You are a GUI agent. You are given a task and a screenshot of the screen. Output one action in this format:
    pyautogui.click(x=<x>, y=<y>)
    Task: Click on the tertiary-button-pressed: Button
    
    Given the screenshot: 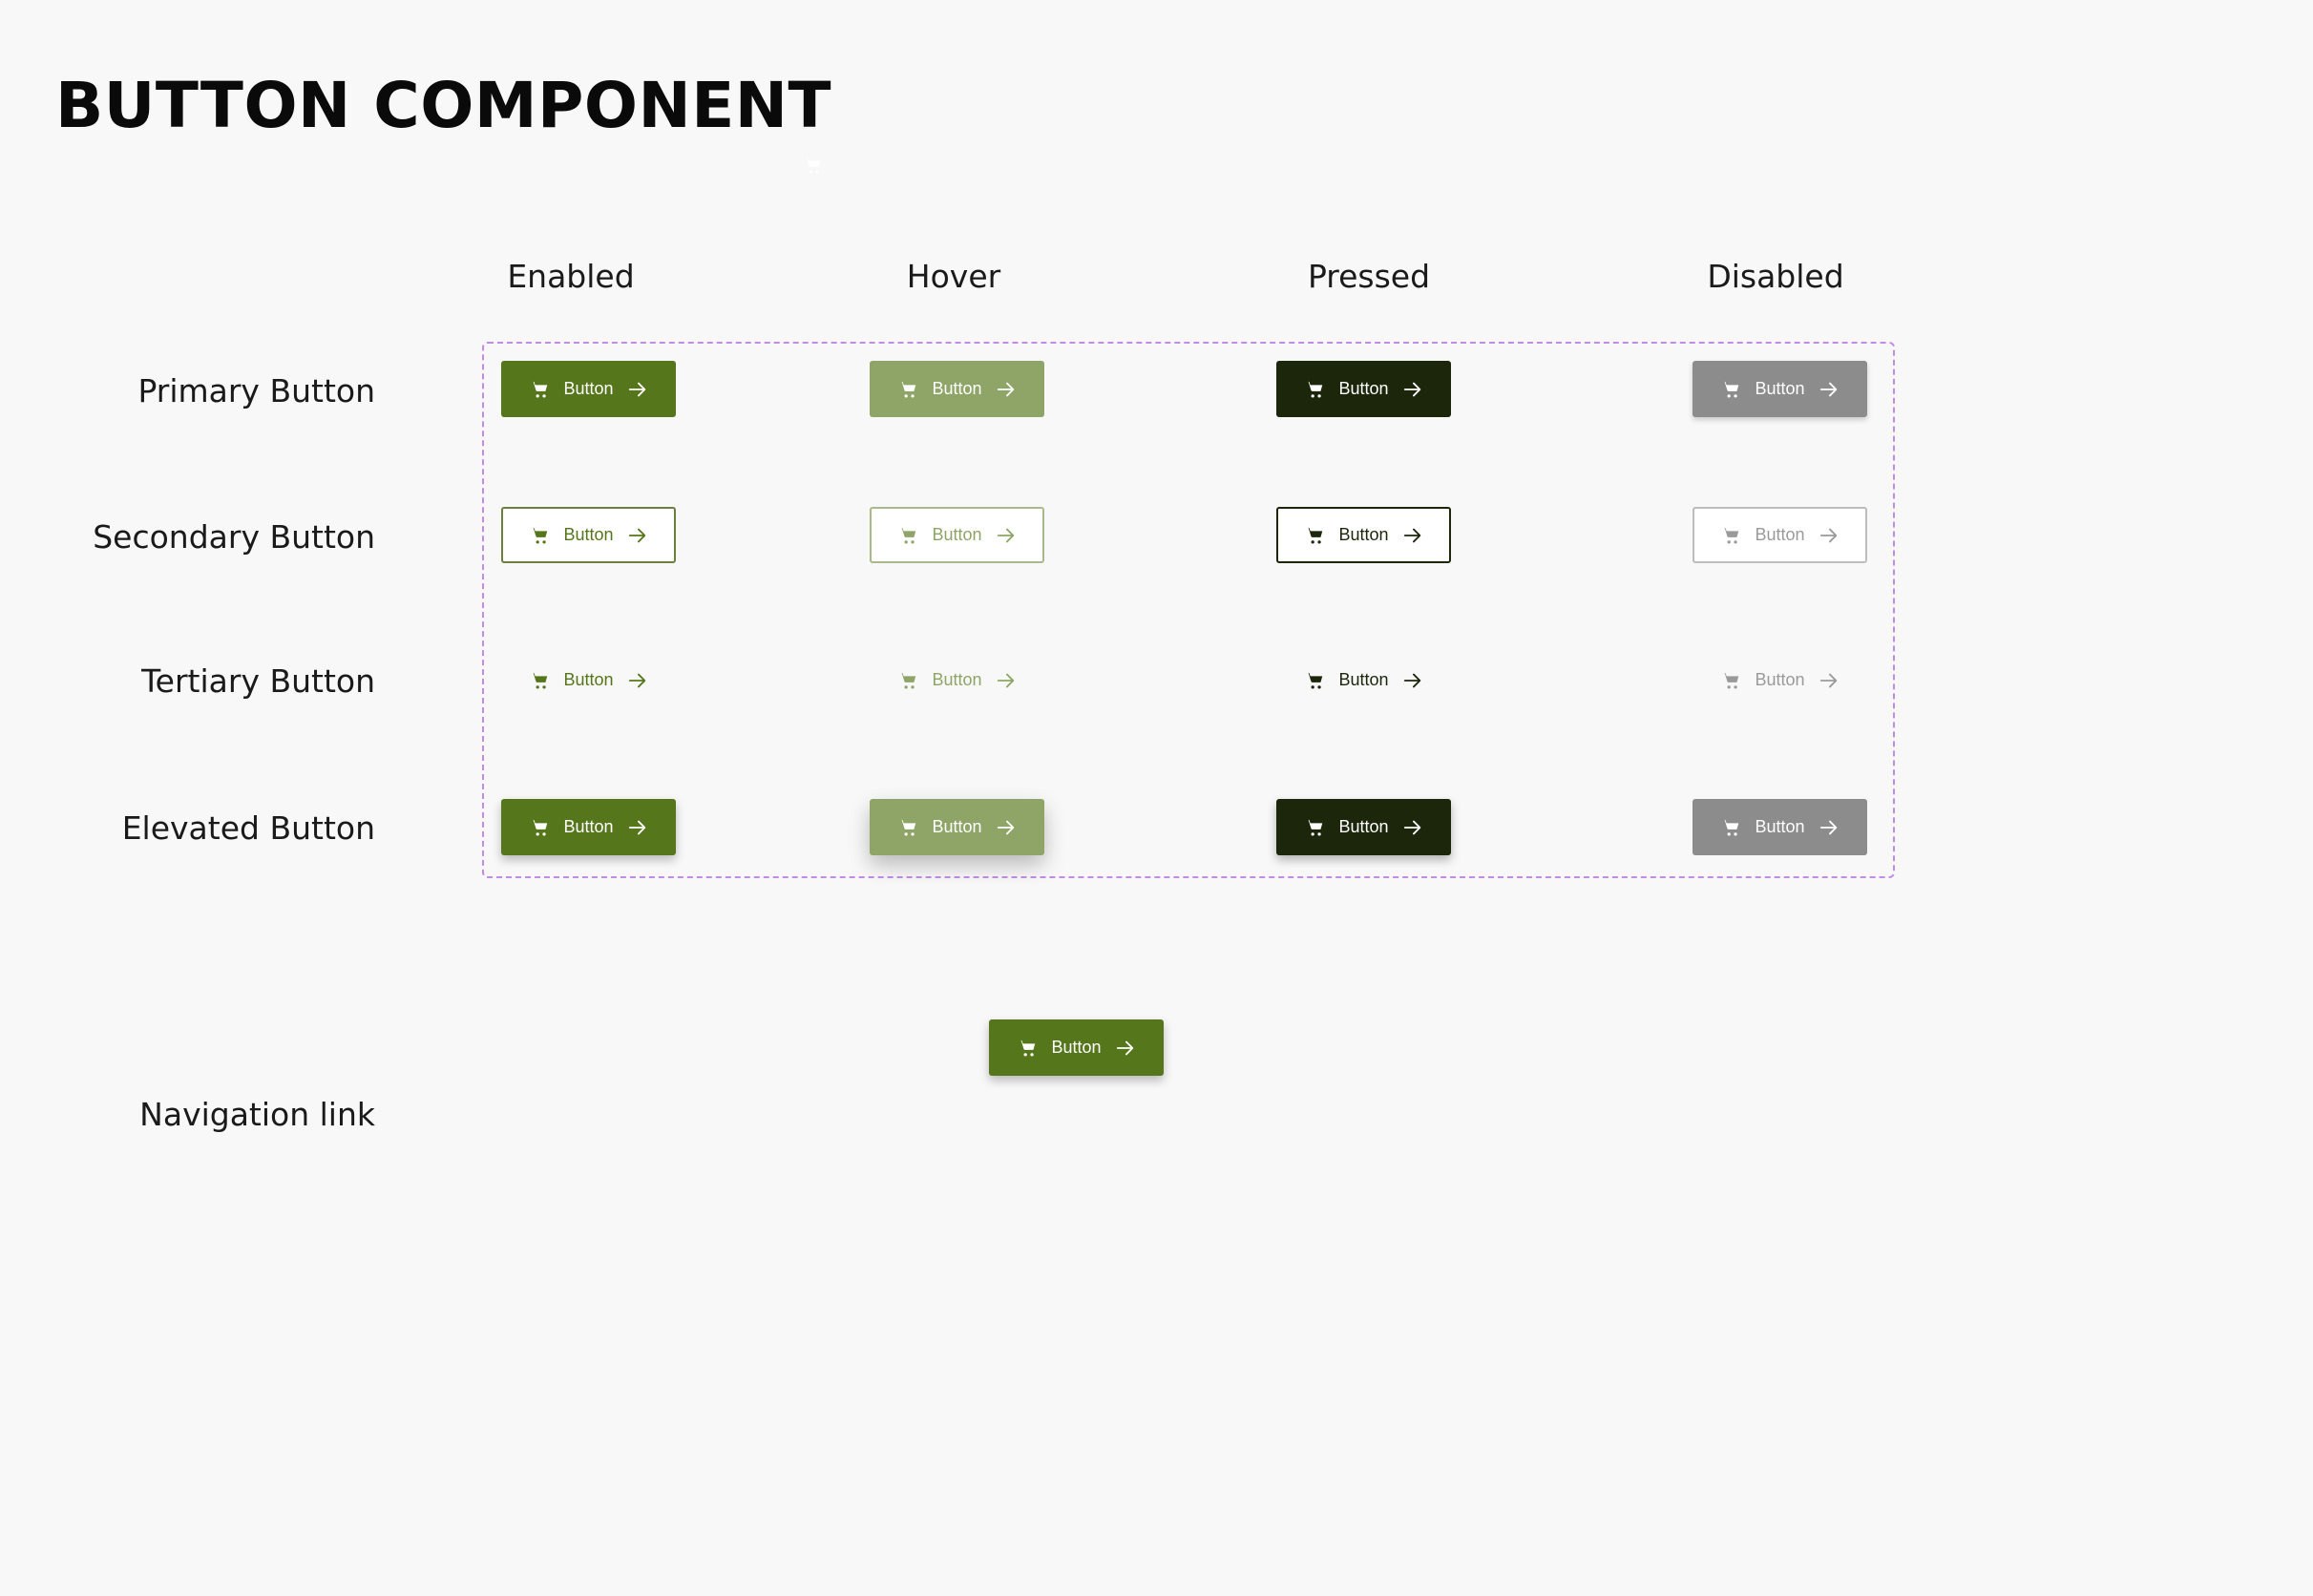 What is the action you would take?
    pyautogui.click(x=1363, y=680)
    